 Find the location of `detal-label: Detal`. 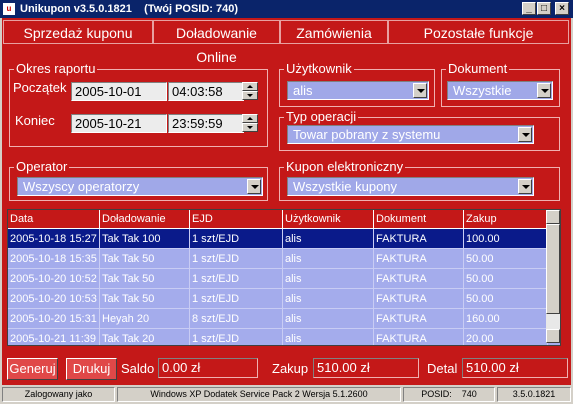

detal-label: Detal is located at coordinates (442, 368).